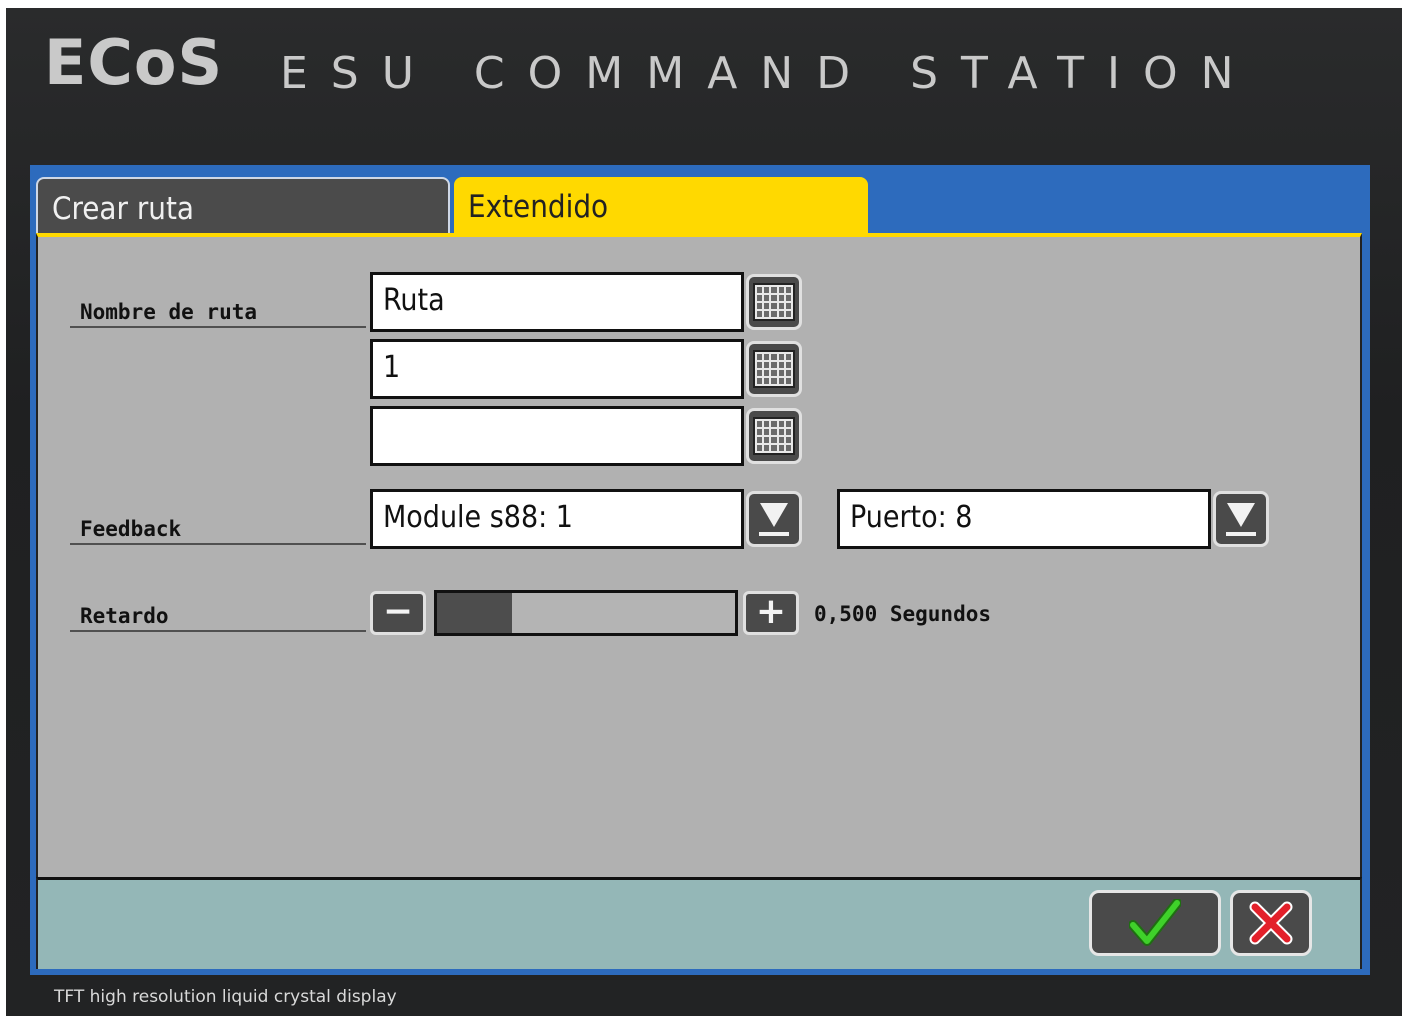 This screenshot has height=1016, width=1407. I want to click on retardo-label: Retardo, so click(218, 618).